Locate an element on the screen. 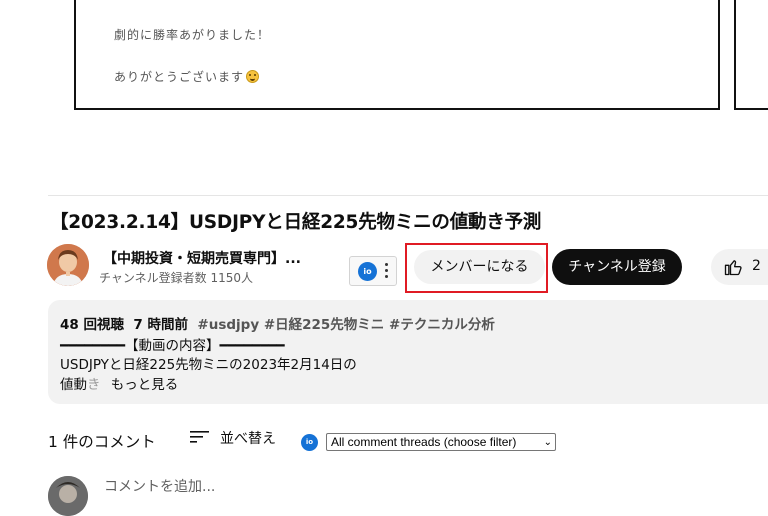  sort-button: 並べ替え is located at coordinates (248, 438).